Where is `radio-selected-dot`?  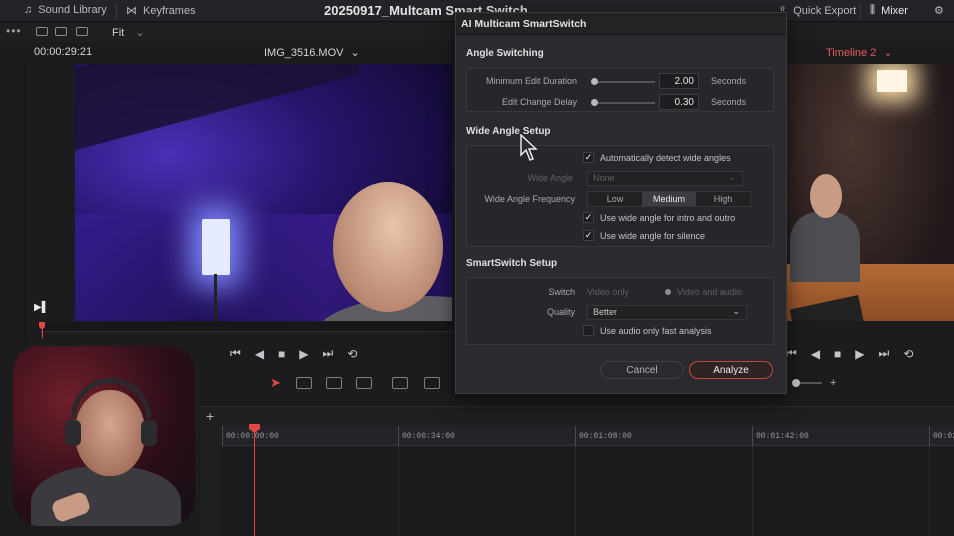 radio-selected-dot is located at coordinates (668, 292).